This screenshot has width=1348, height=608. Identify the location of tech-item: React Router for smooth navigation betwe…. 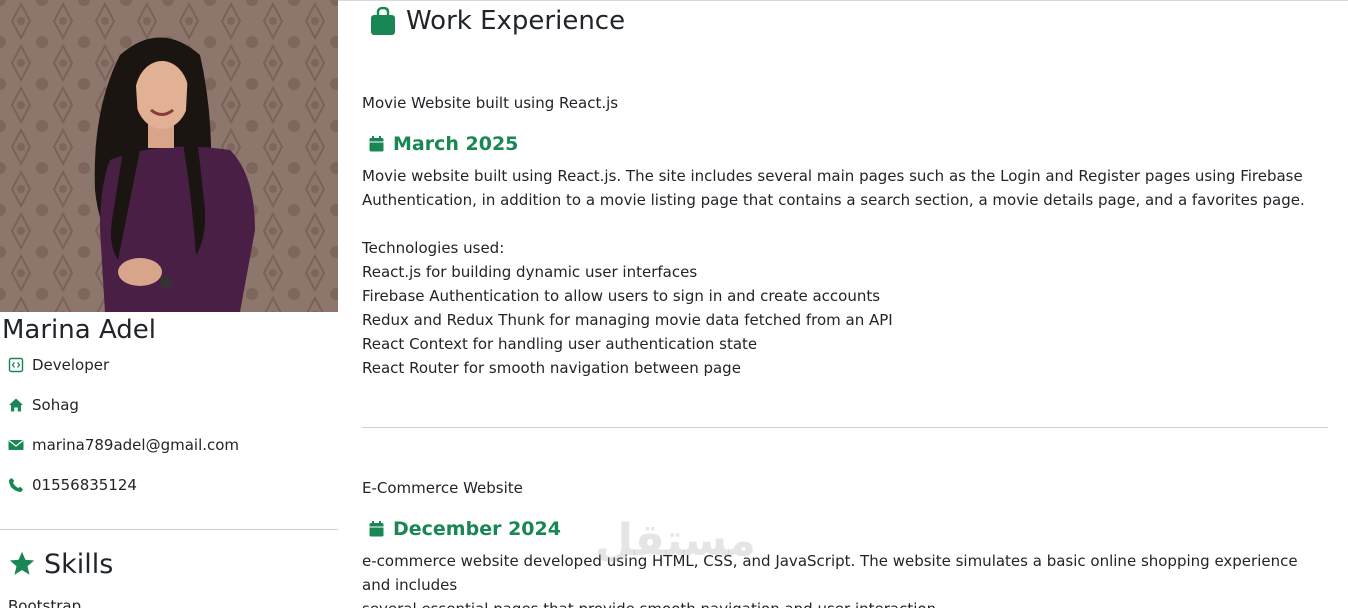
(551, 368).